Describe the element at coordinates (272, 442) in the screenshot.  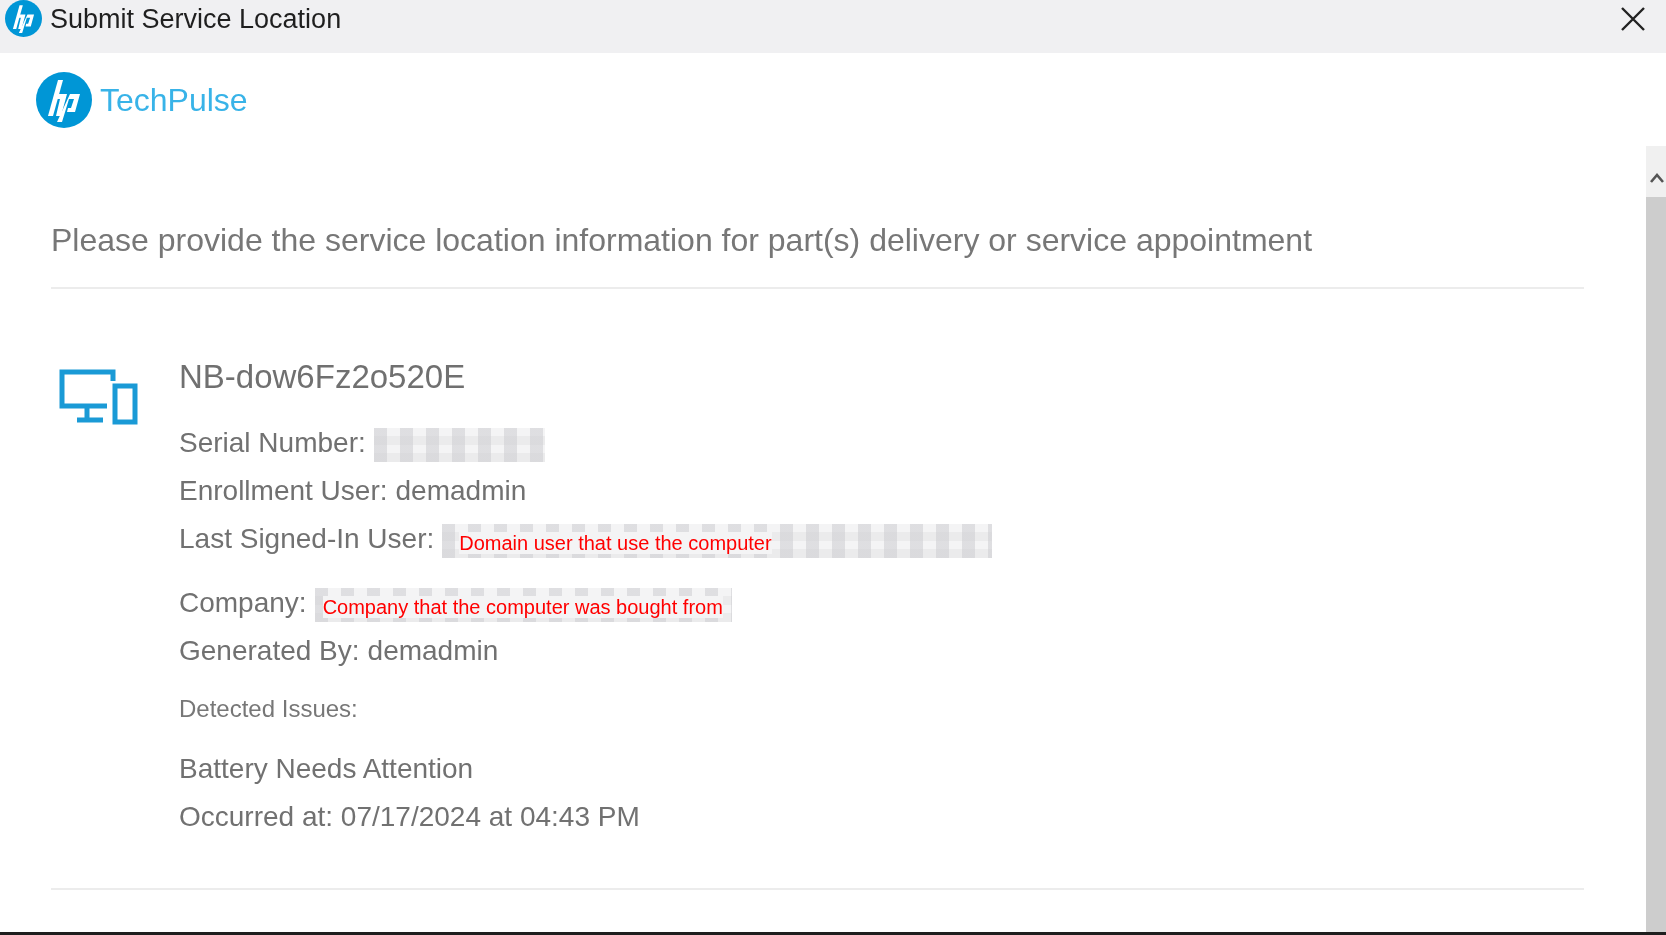
I see `field-label: Serial Number:` at that location.